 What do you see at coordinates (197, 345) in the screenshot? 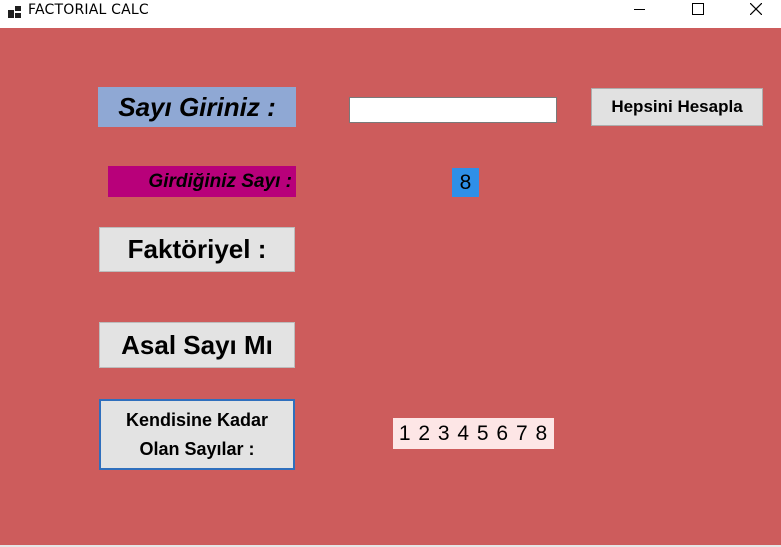
I see `is-prime-label: Asal Sayı Mı` at bounding box center [197, 345].